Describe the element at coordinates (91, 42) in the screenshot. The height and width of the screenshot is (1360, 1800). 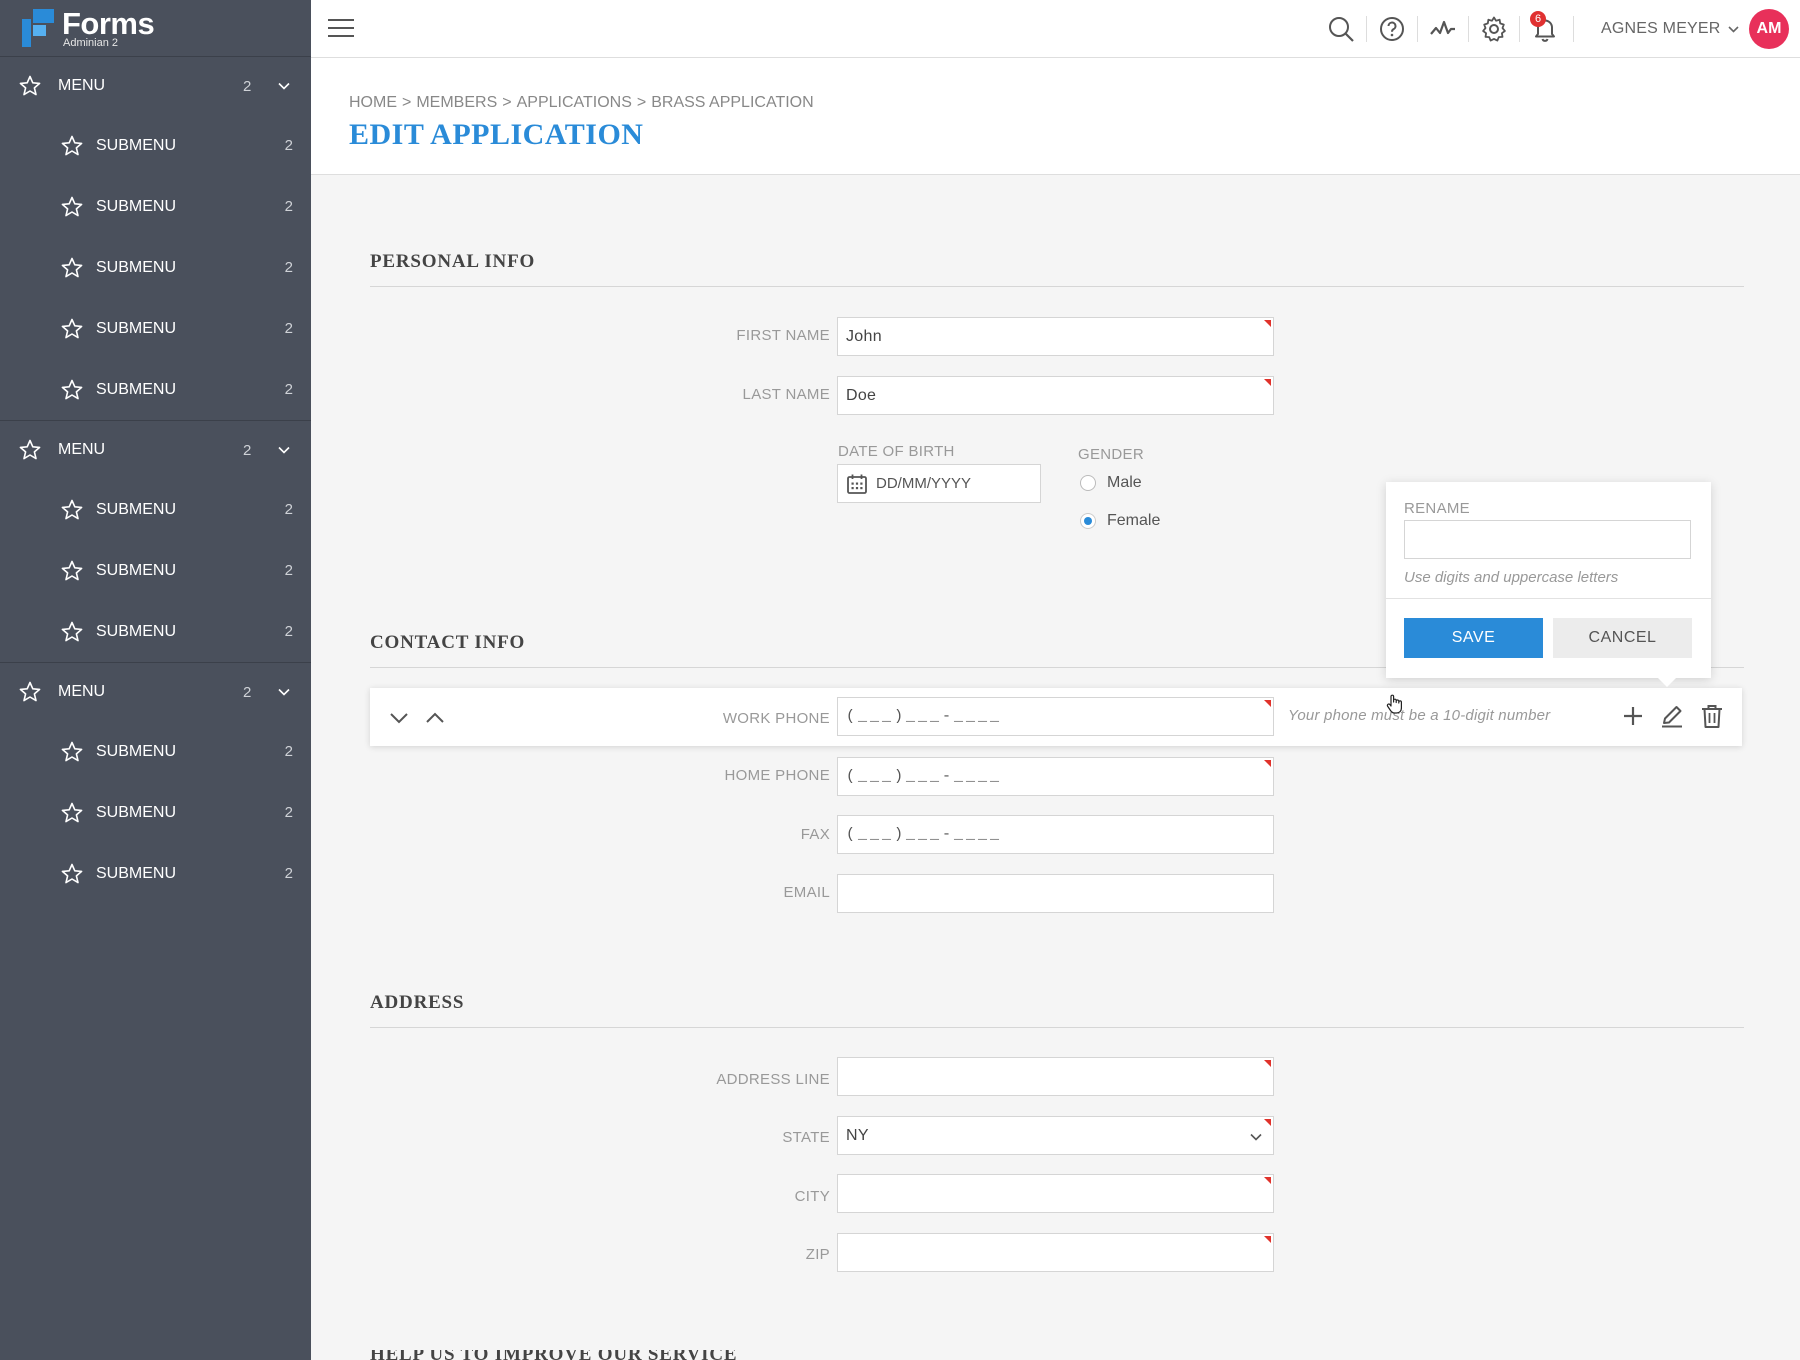
I see `app-subtitle: Adminian 2` at that location.